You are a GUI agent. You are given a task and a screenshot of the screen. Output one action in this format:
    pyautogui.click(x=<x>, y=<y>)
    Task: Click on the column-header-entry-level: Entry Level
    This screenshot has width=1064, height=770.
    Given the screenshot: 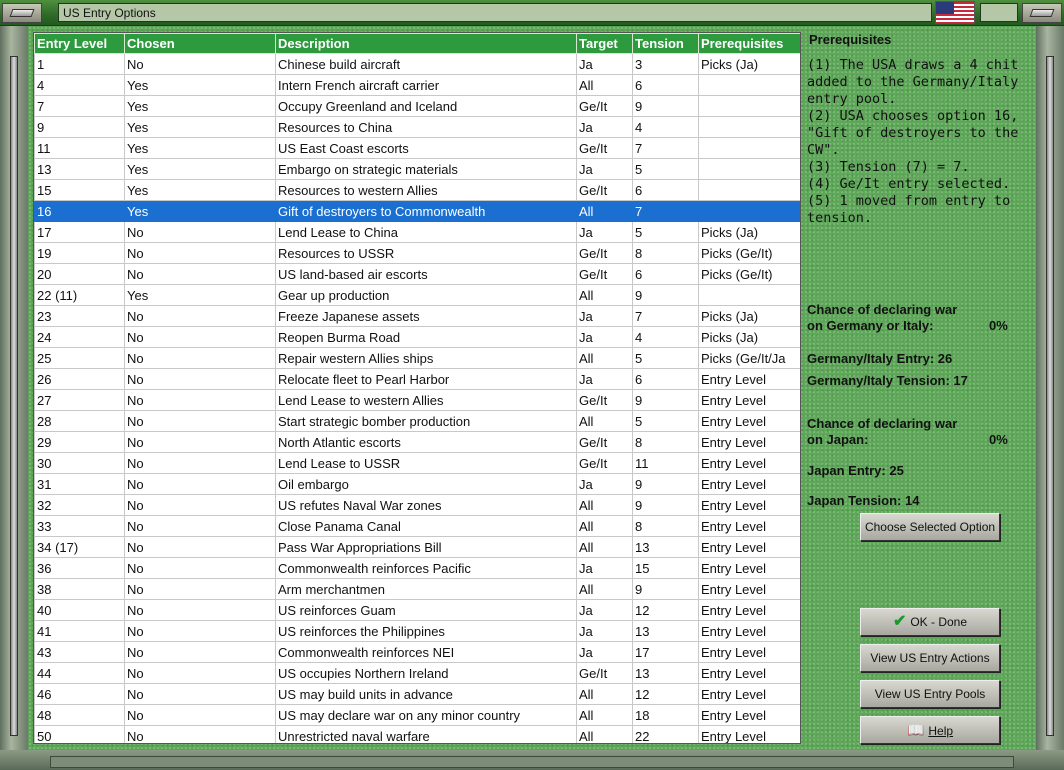 What is the action you would take?
    pyautogui.click(x=79, y=43)
    